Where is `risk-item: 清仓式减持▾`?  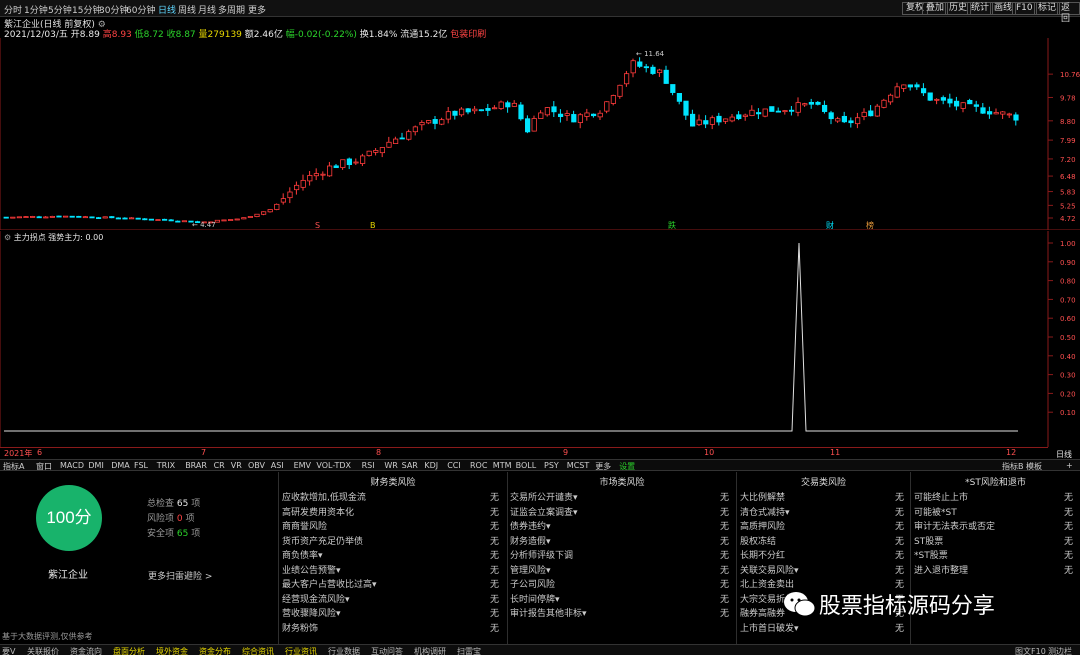
risk-item: 清仓式减持▾ is located at coordinates (765, 511).